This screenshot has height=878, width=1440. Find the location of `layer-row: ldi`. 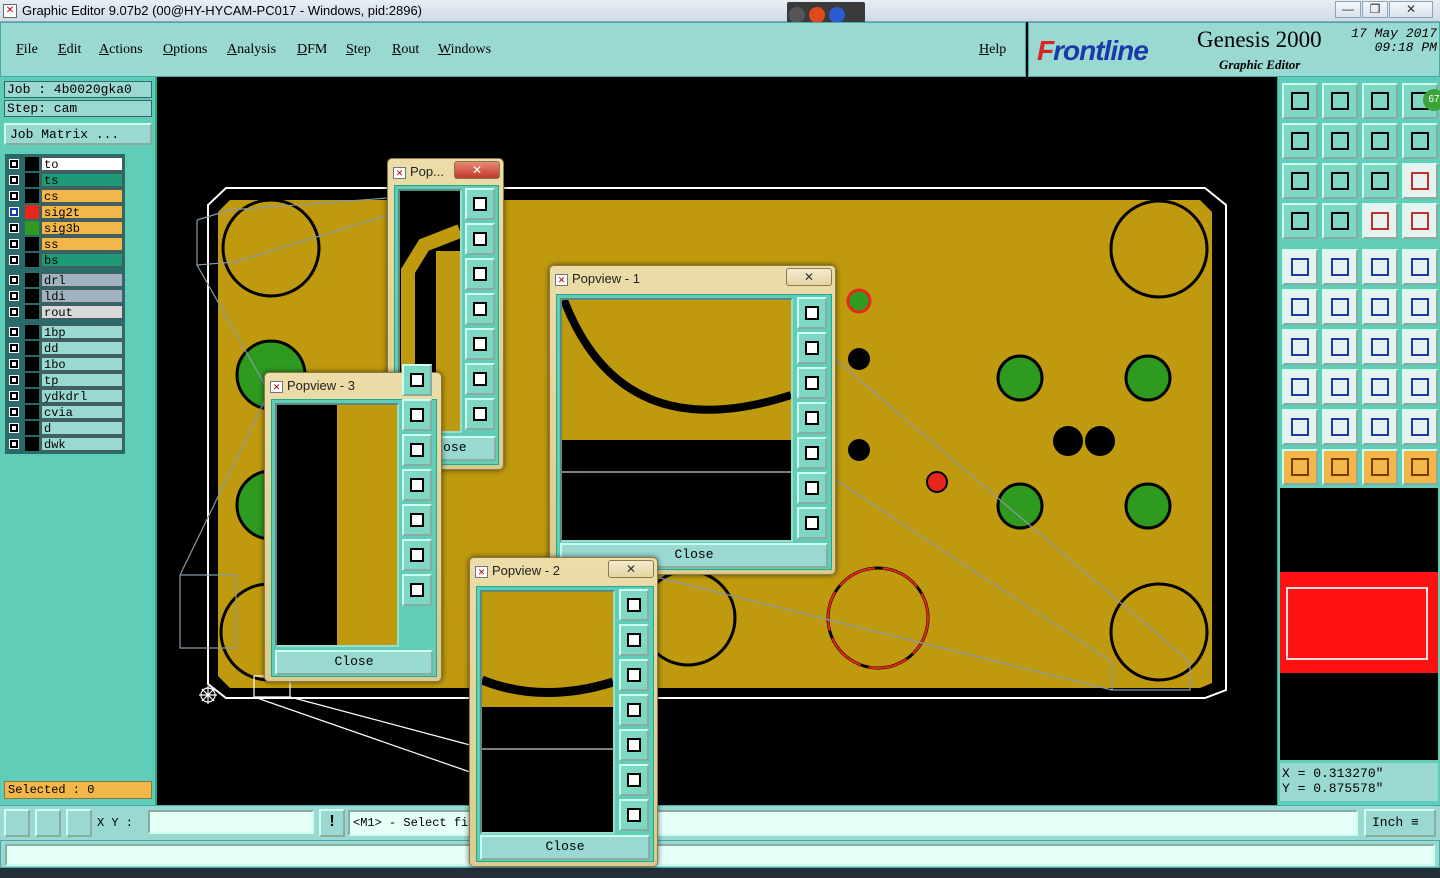

layer-row: ldi is located at coordinates (65, 296).